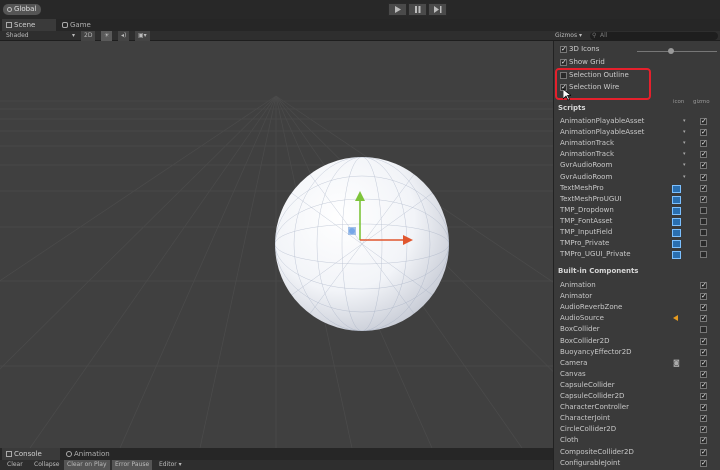  I want to click on shading-mode-dropdown: Shaded ▾, so click(40, 36).